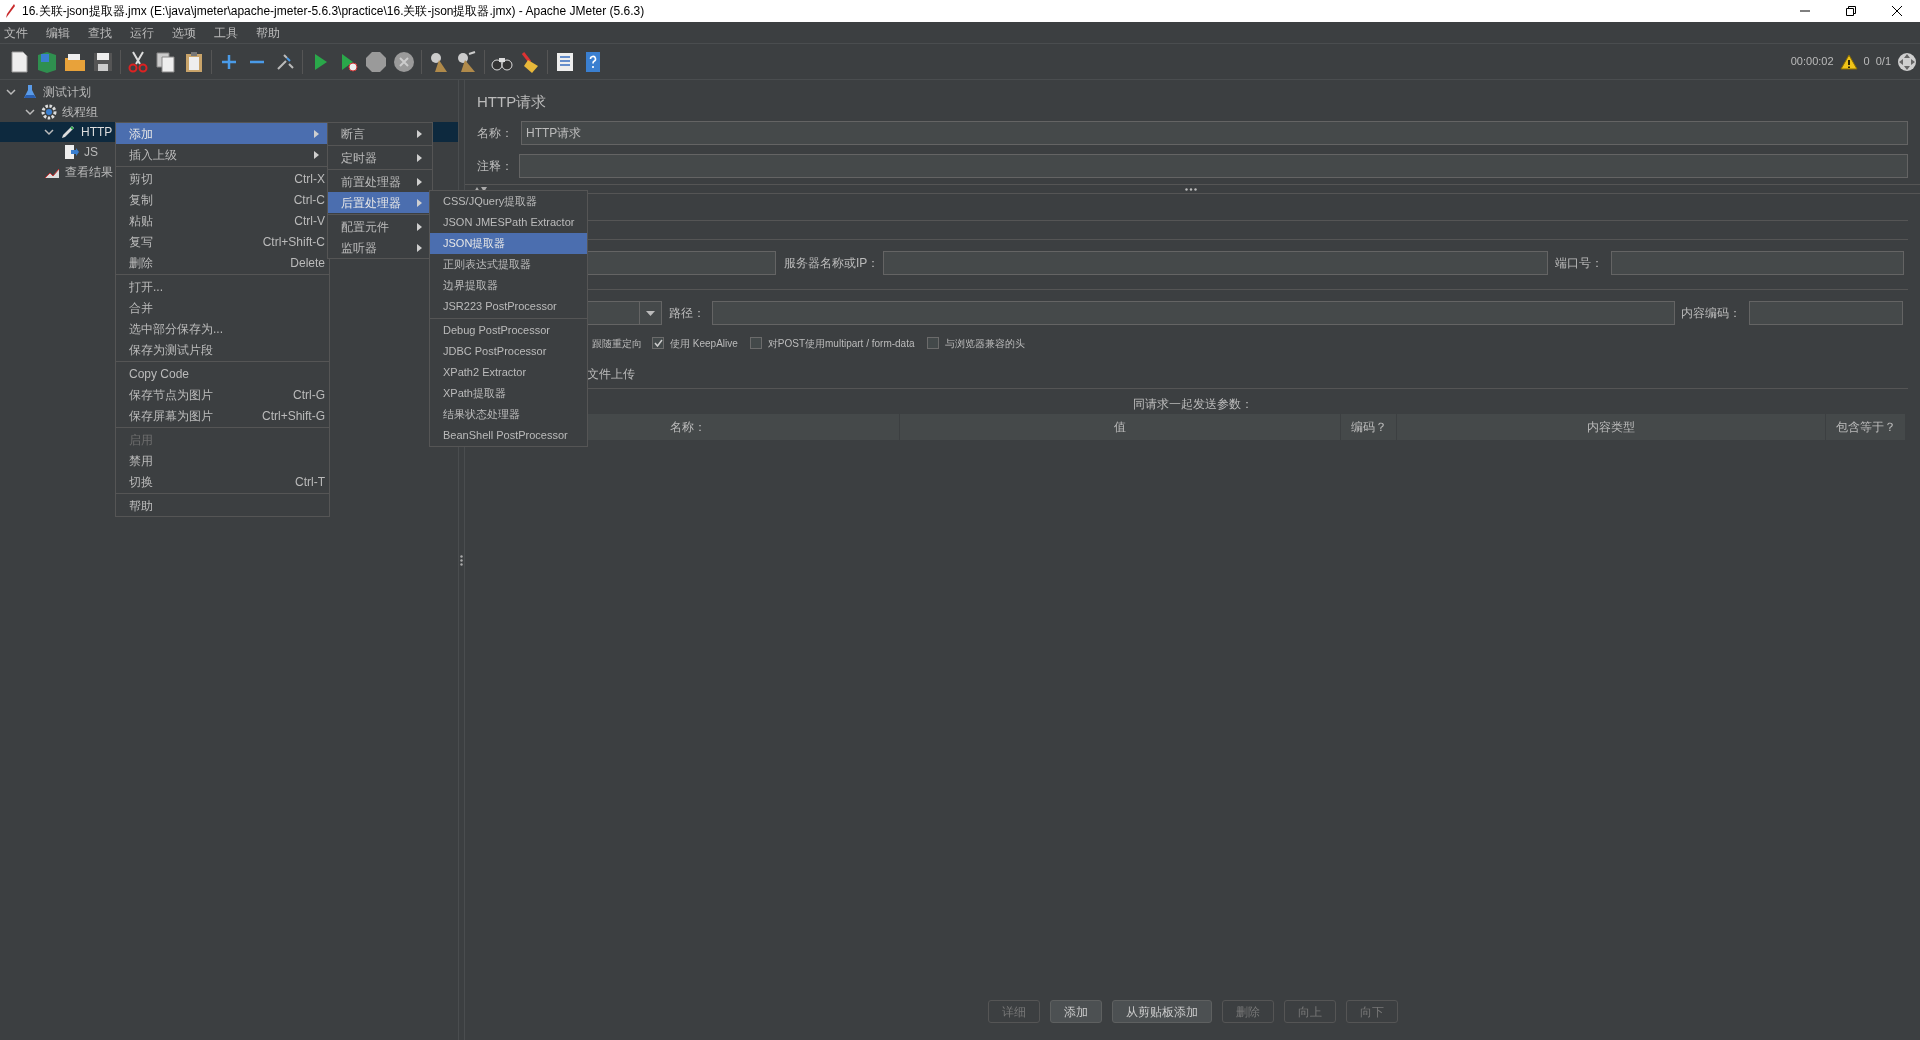 This screenshot has width=1920, height=1040. Describe the element at coordinates (222, 241) in the screenshot. I see `menu-item: 复写 Ctrl+Shift-C` at that location.